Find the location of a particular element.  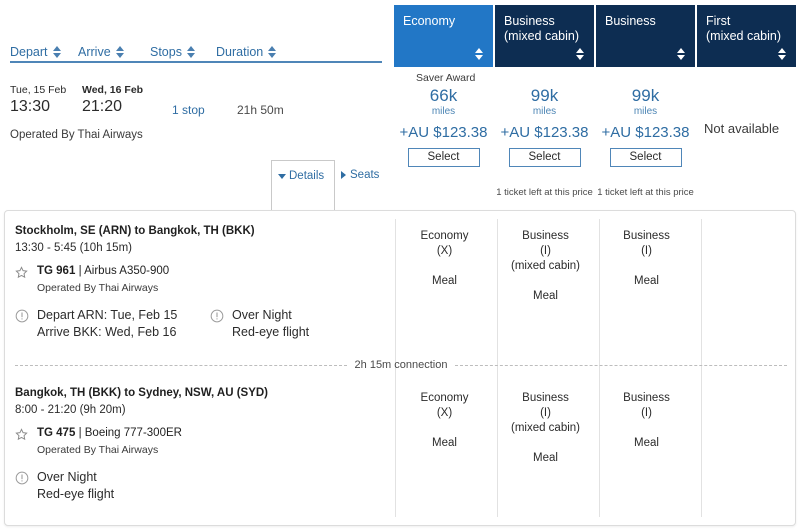

segment-note: Over Night Red-eye flight is located at coordinates (64, 486).